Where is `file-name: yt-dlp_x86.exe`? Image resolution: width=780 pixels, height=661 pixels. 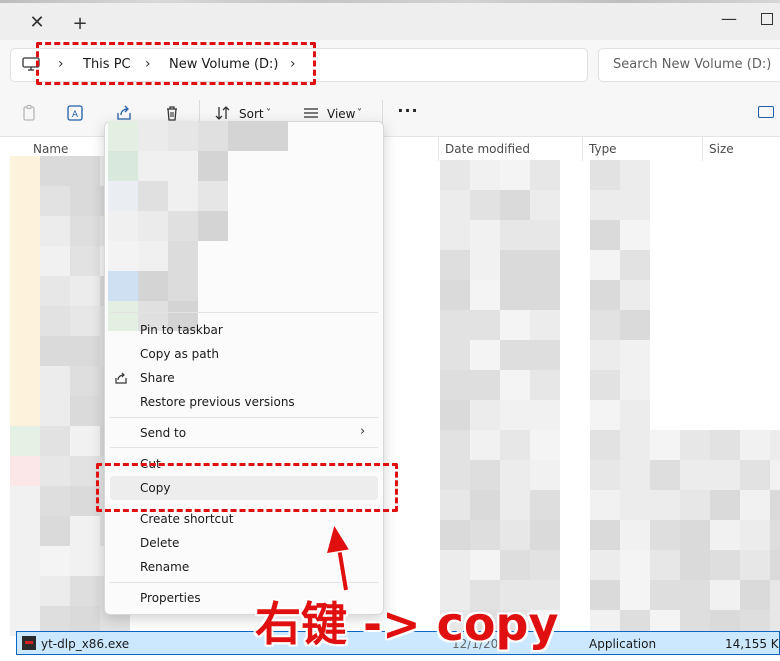
file-name: yt-dlp_x86.exe is located at coordinates (85, 644).